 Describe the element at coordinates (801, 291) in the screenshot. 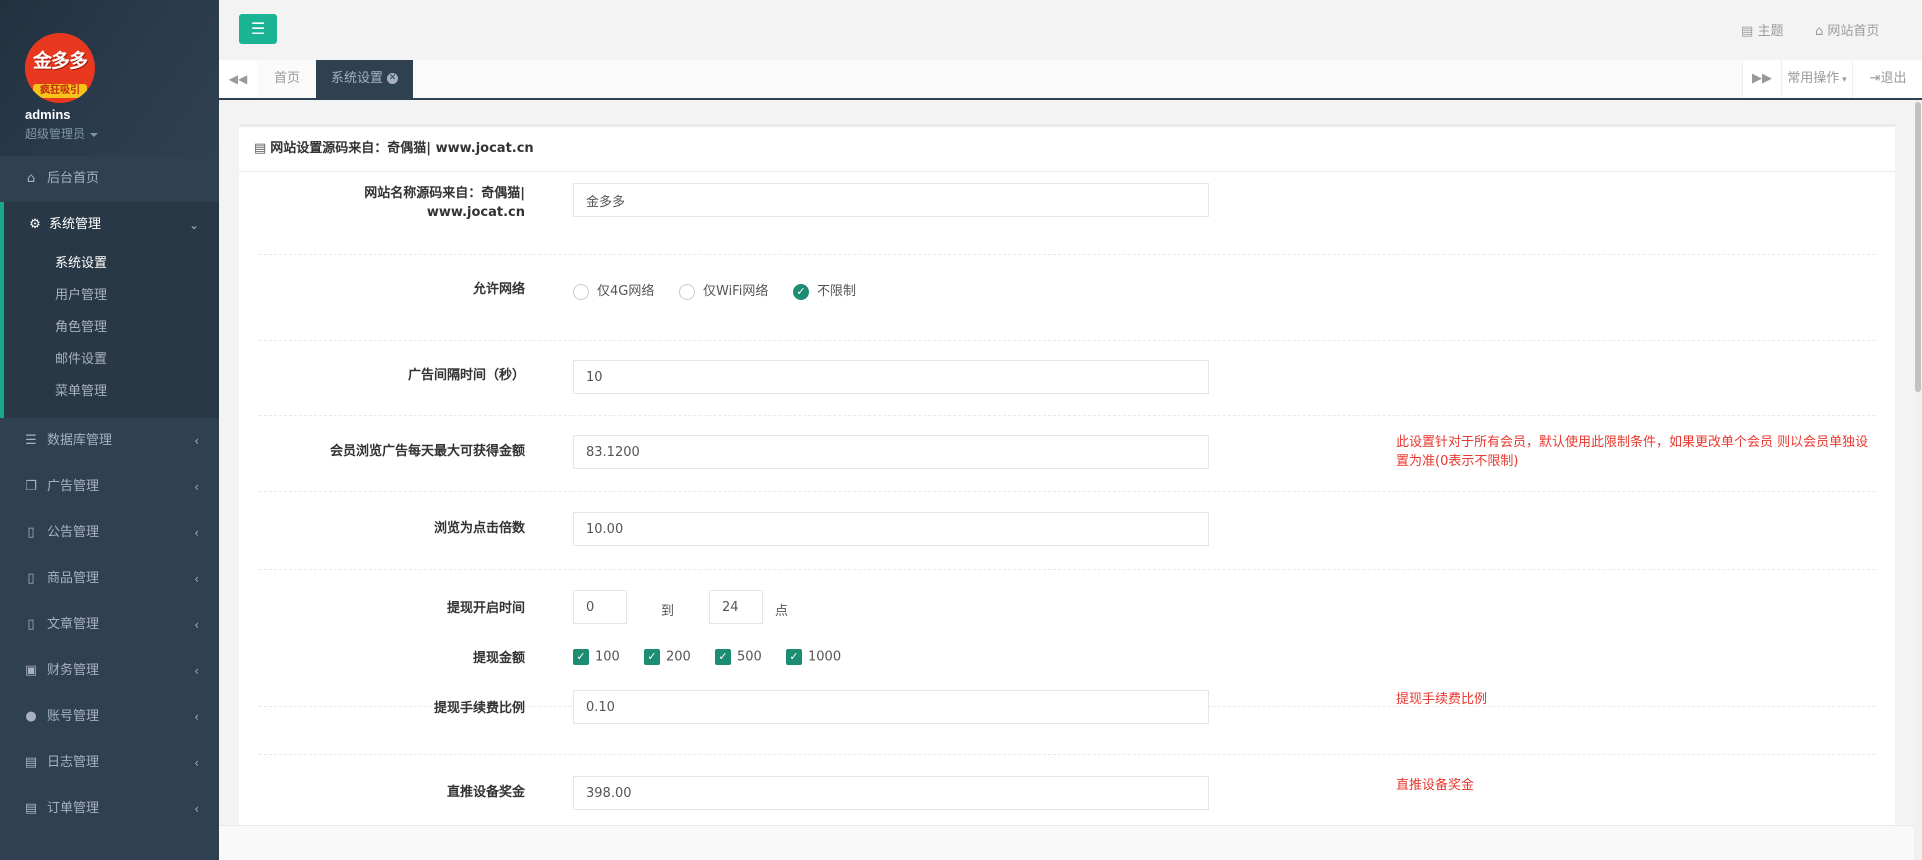

I see `radio-checked-icon: ✓` at that location.